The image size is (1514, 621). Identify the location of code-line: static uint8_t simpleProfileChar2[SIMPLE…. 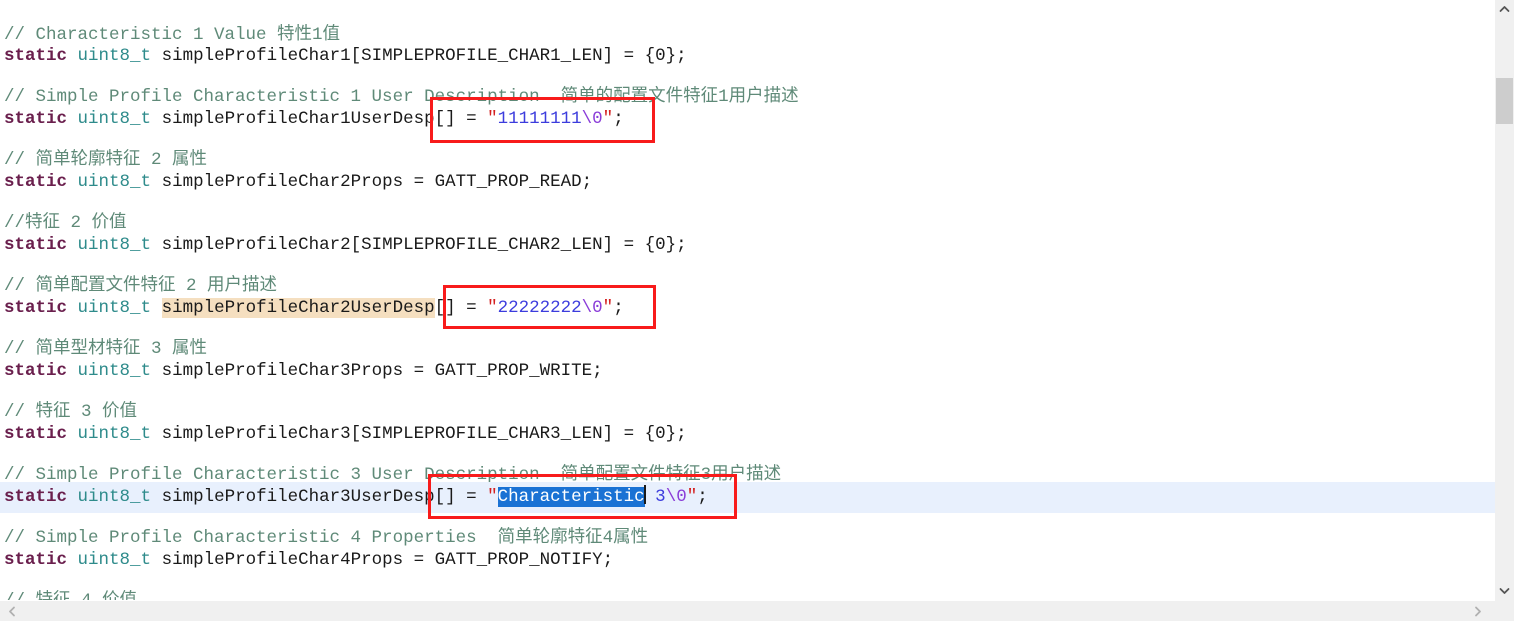
(747, 245).